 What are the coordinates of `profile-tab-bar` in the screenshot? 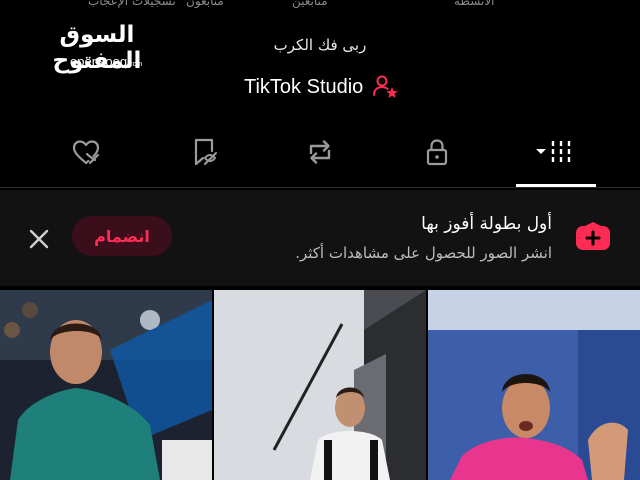 It's located at (320, 155).